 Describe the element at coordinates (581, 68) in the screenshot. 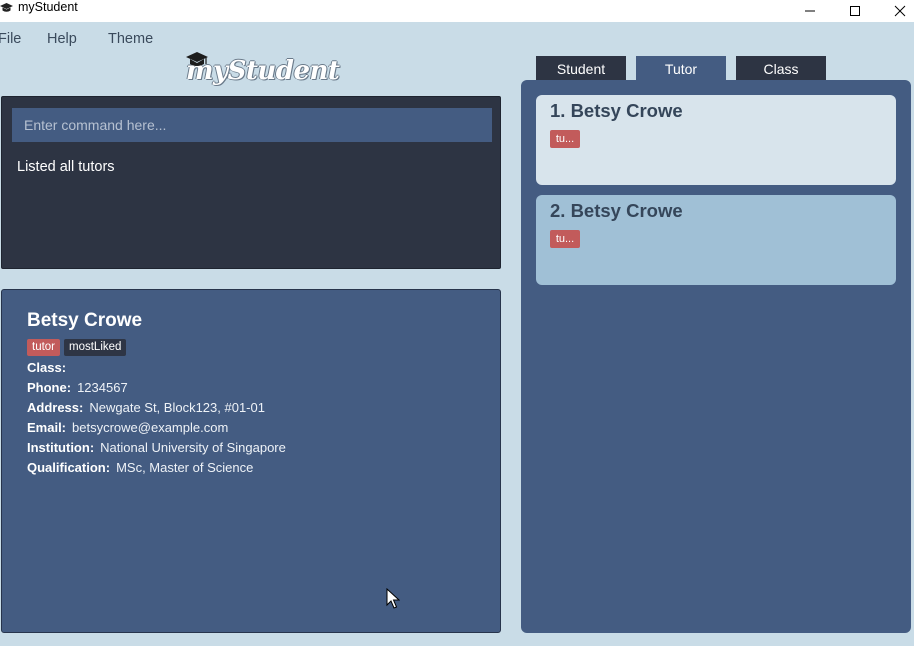

I see `tab-student: Student` at that location.